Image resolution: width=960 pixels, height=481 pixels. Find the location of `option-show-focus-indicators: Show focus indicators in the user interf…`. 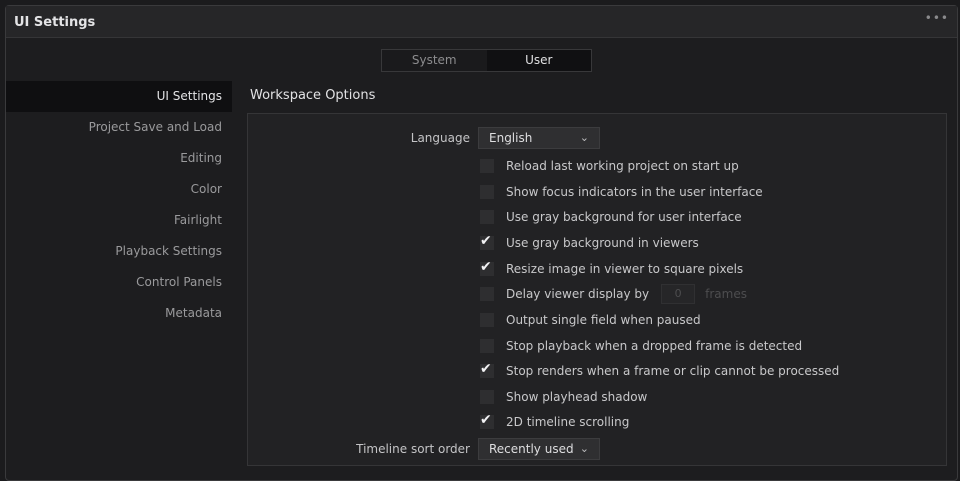

option-show-focus-indicators: Show focus indicators in the user interf… is located at coordinates (621, 192).